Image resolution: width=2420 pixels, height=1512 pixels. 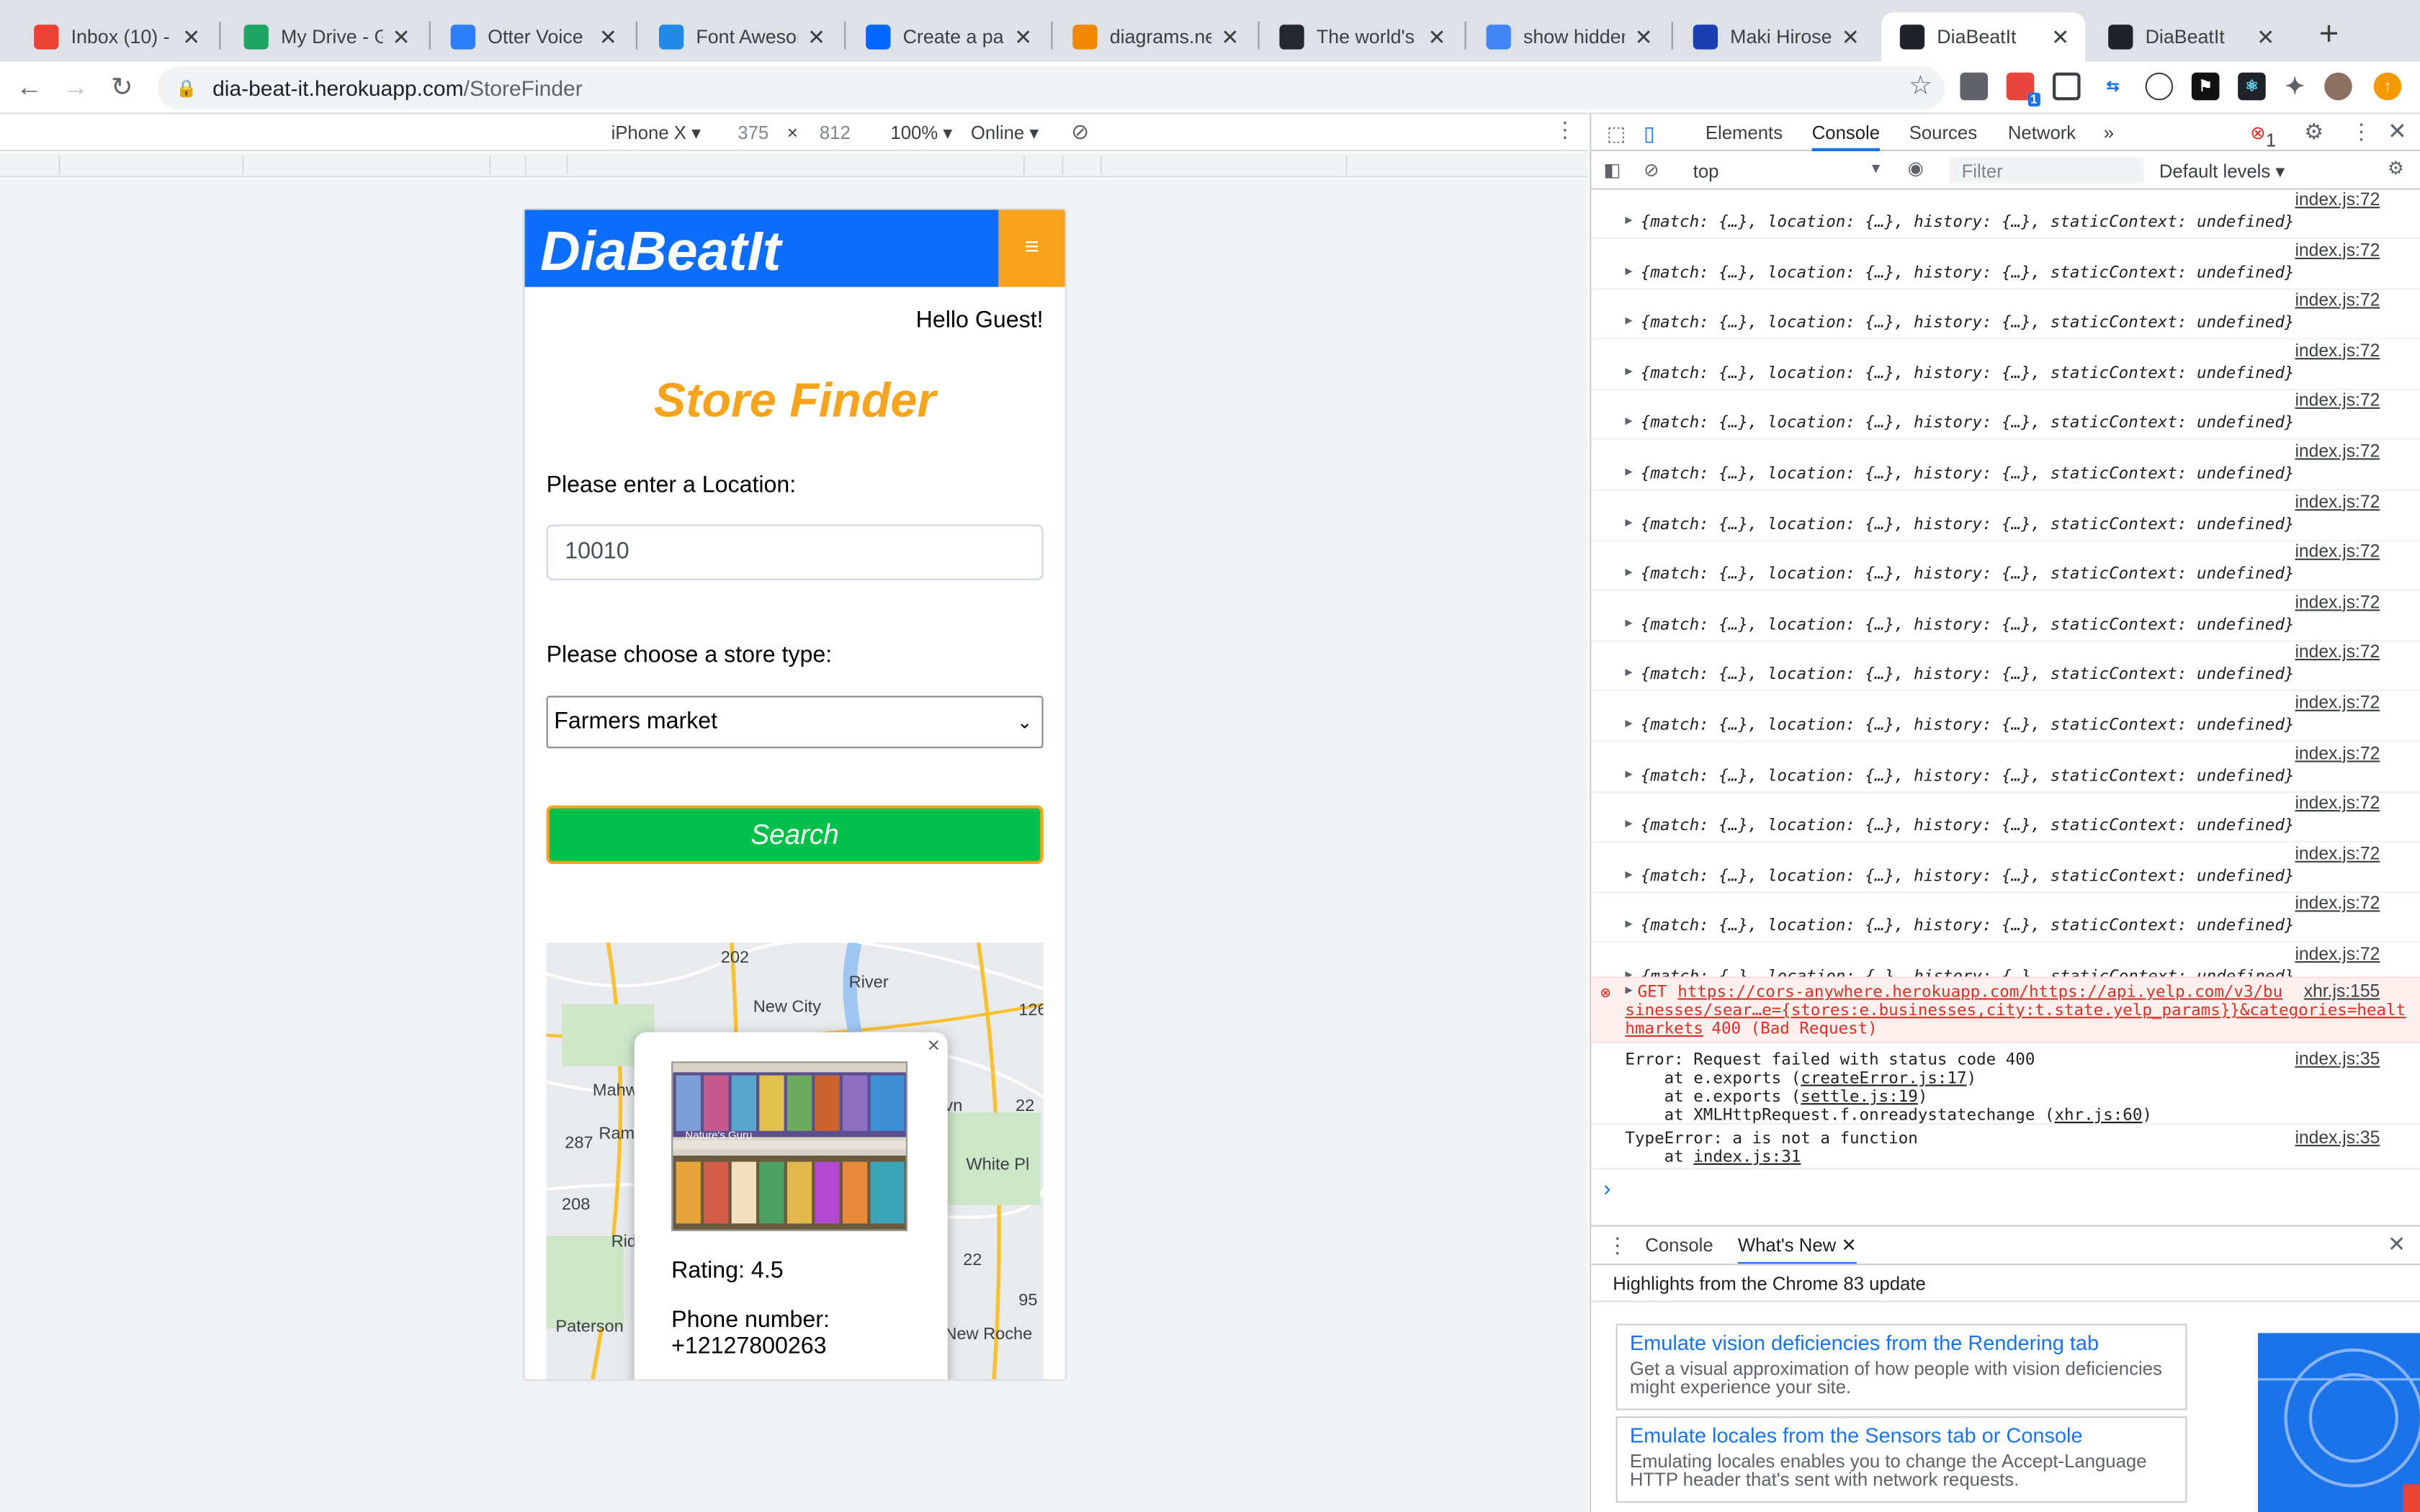 What do you see at coordinates (1706, 171) in the screenshot?
I see `context-select: top` at bounding box center [1706, 171].